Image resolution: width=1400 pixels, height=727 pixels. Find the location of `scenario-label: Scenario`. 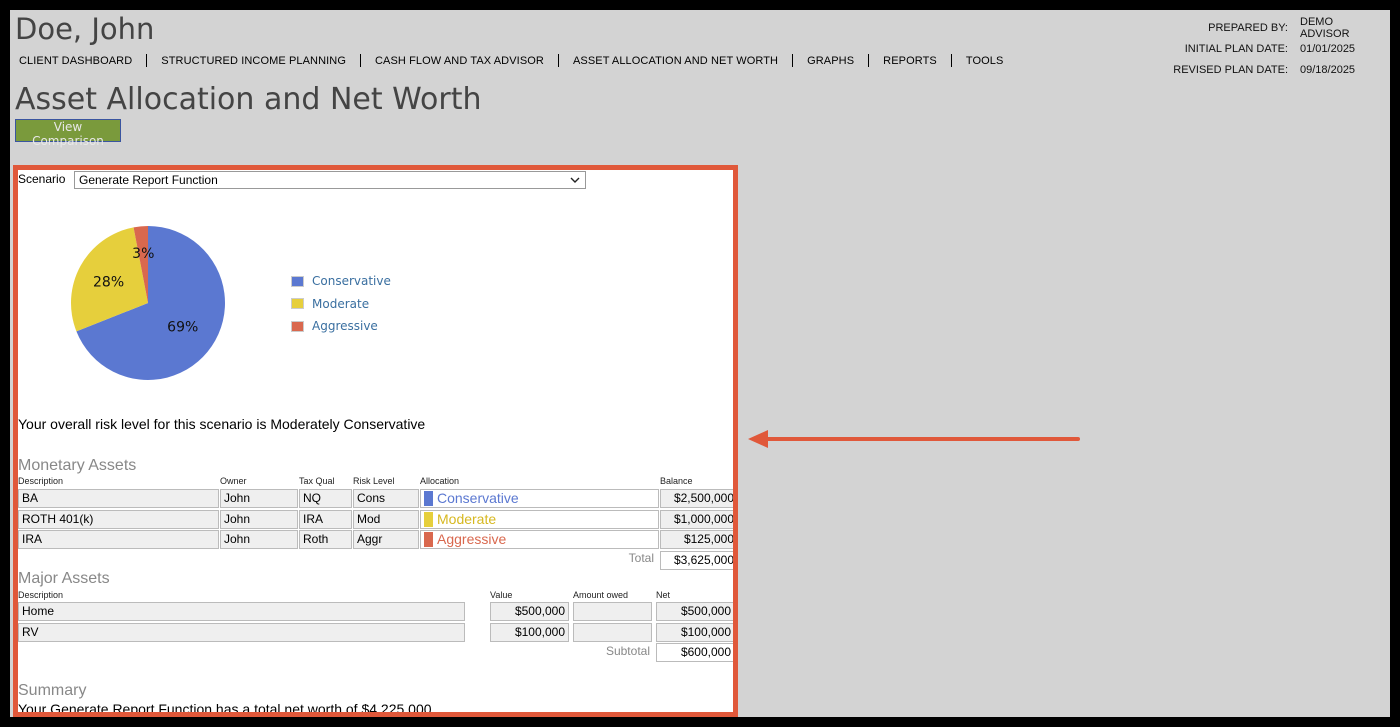

scenario-label: Scenario is located at coordinates (42, 179).